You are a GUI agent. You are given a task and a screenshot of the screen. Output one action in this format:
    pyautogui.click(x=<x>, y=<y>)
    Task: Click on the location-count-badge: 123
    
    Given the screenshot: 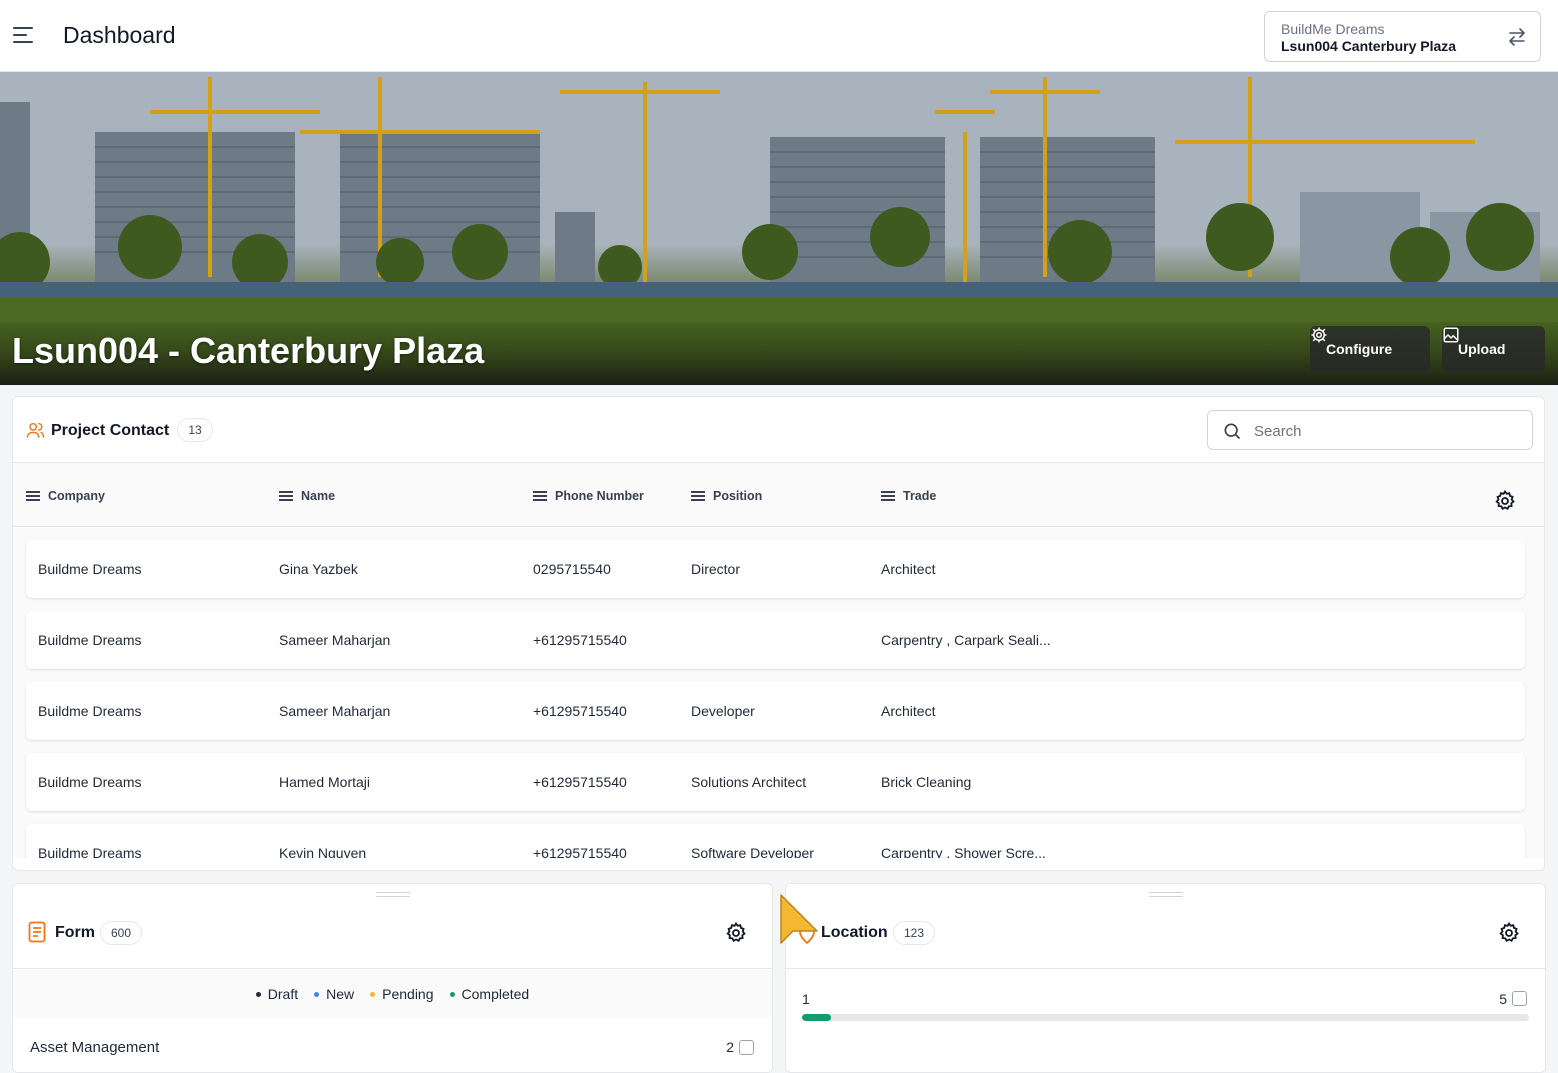 What is the action you would take?
    pyautogui.click(x=914, y=933)
    